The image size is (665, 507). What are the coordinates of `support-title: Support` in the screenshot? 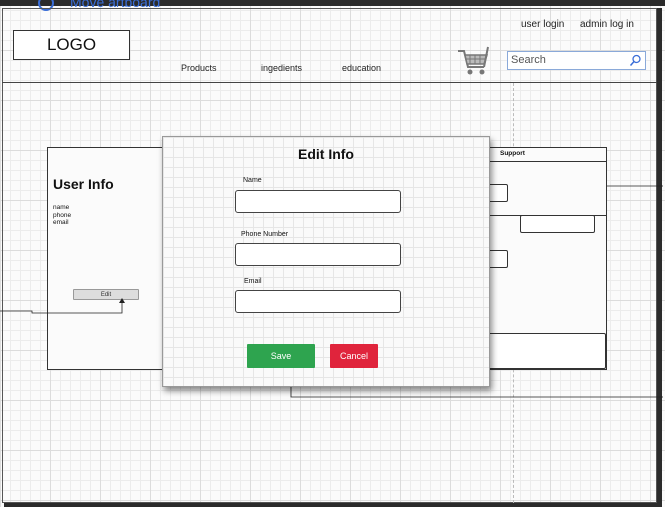 It's located at (512, 153).